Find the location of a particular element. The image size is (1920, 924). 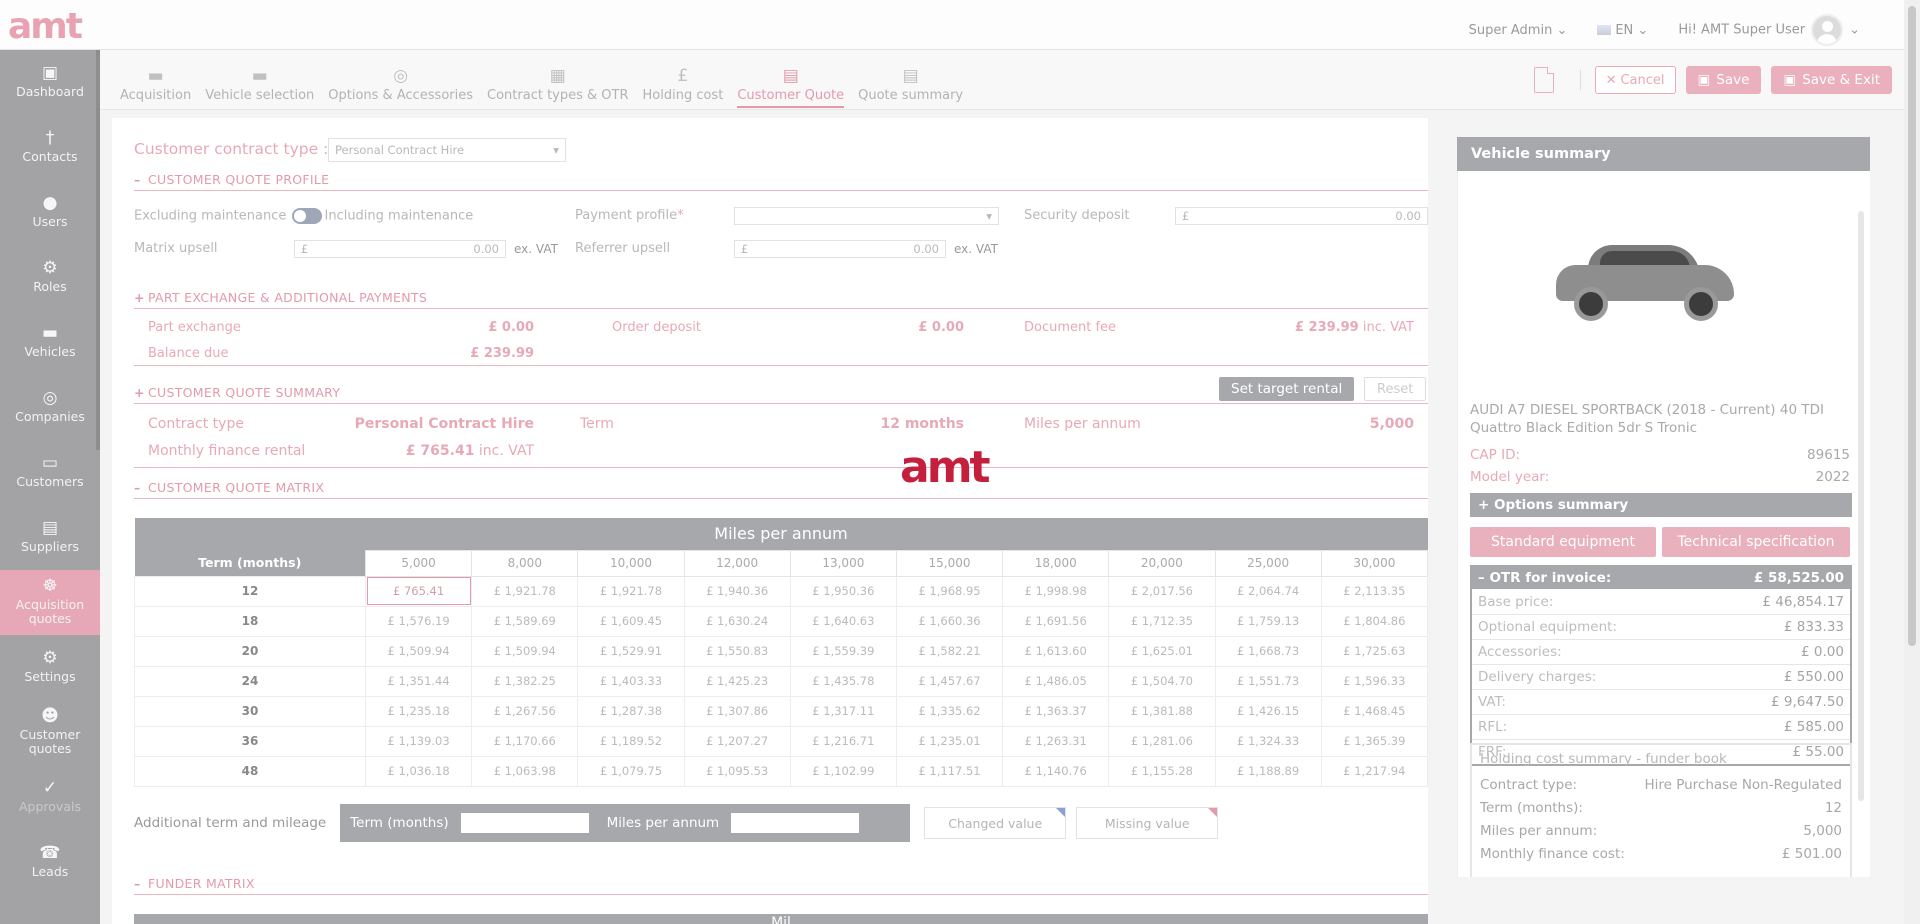

tab-holding-cost: £ Holding cost is located at coordinates (683, 87).